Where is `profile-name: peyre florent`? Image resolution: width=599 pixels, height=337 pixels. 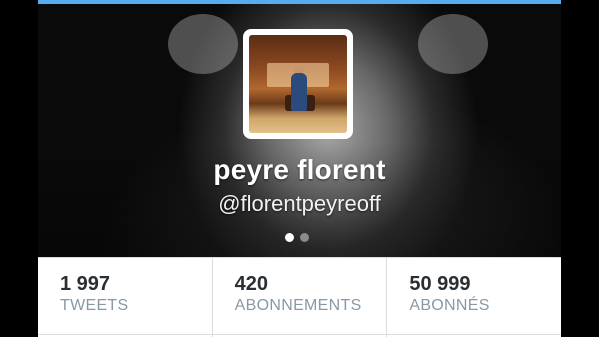 profile-name: peyre florent is located at coordinates (299, 169).